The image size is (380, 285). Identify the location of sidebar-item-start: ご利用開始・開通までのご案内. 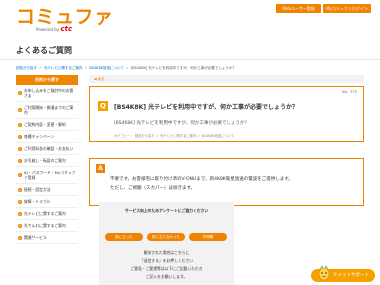
(47, 110).